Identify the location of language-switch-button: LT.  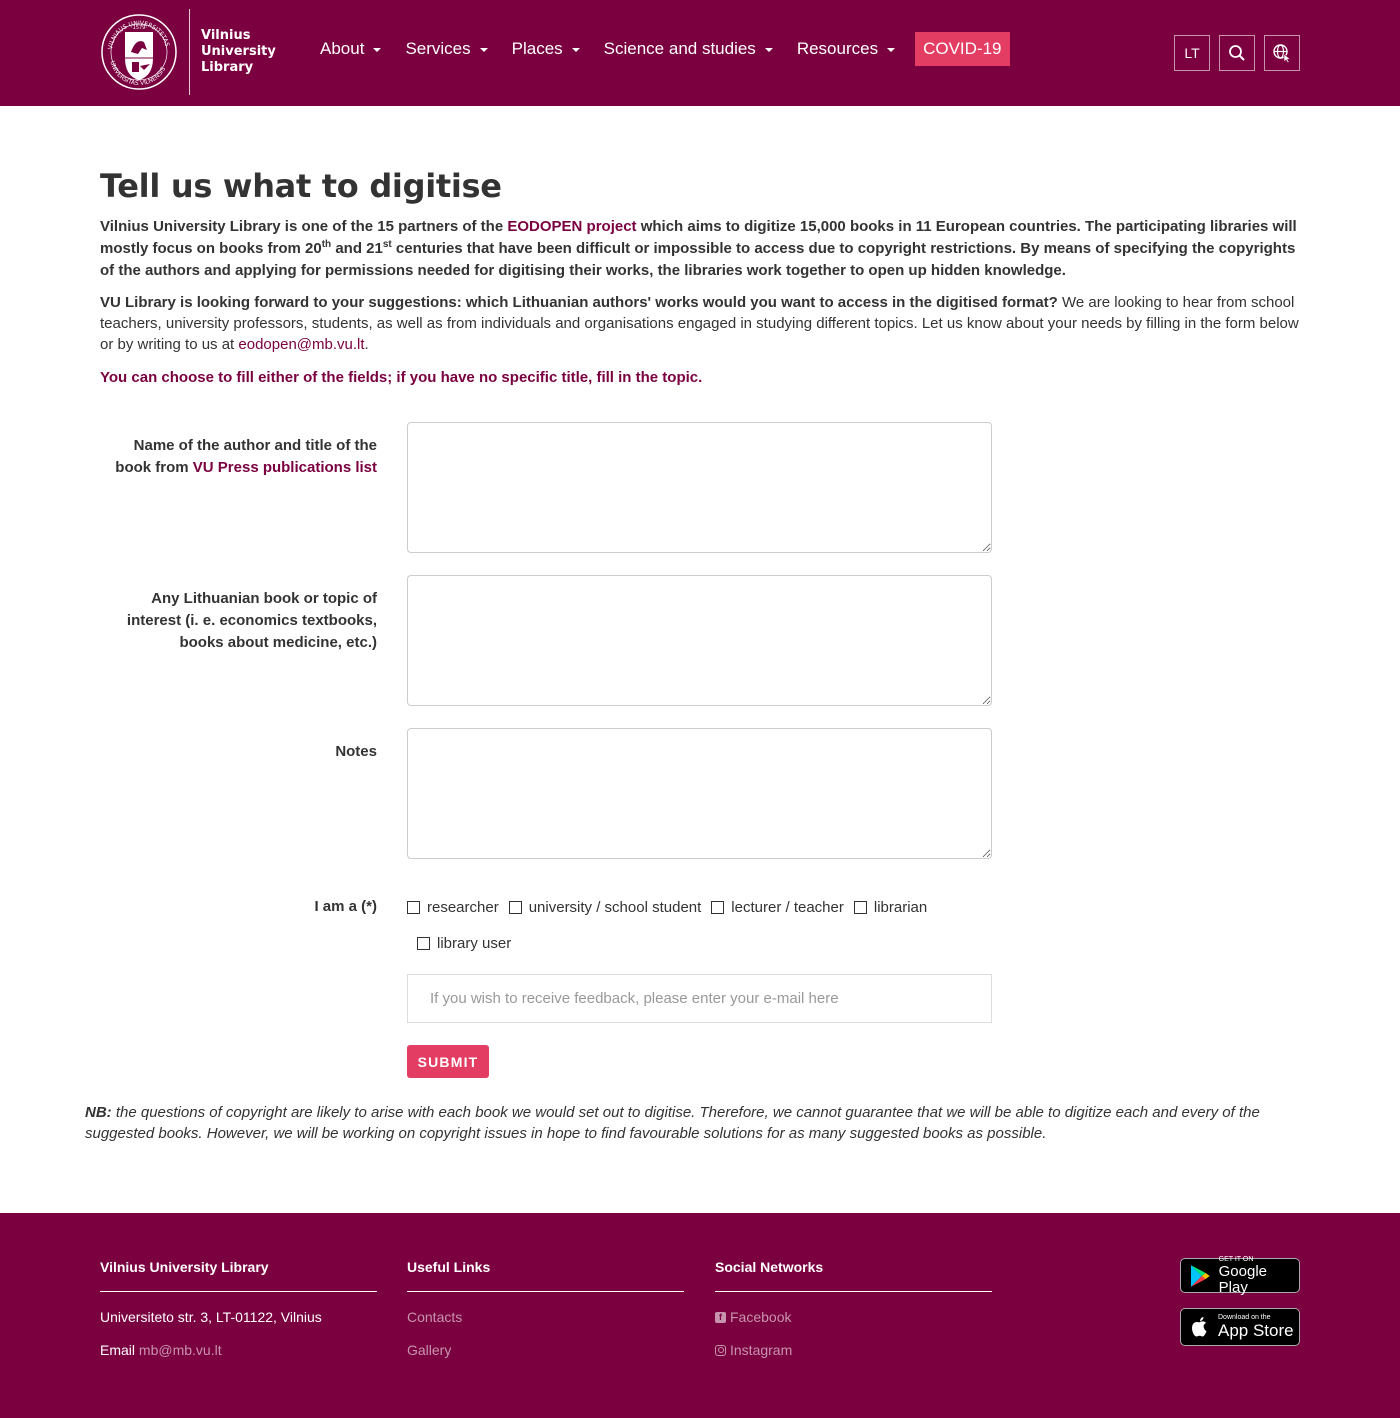
(1192, 53).